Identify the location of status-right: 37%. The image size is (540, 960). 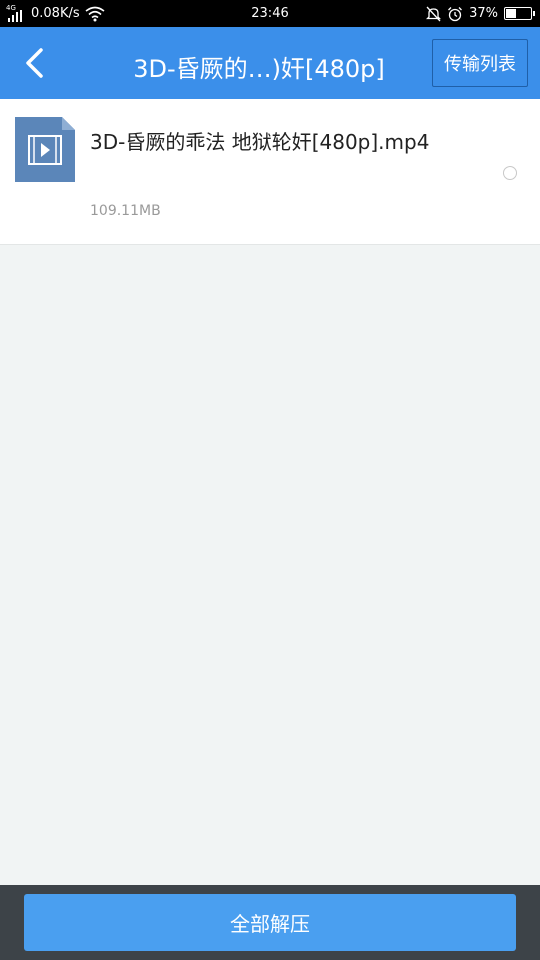
(480, 13).